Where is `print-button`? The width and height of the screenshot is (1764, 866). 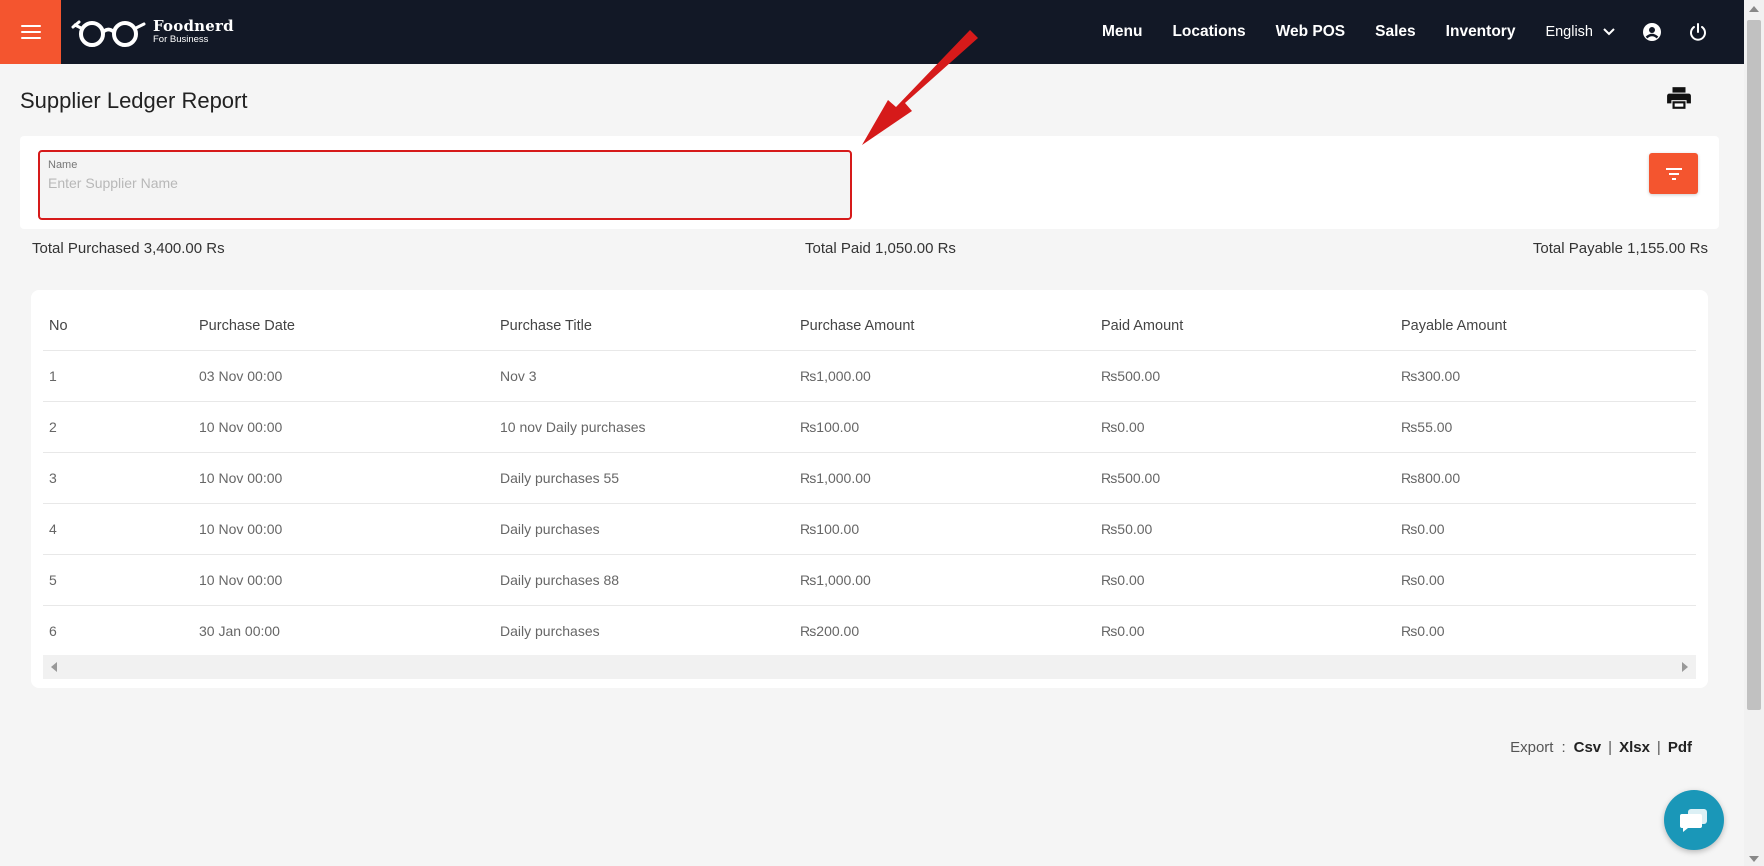 print-button is located at coordinates (1679, 100).